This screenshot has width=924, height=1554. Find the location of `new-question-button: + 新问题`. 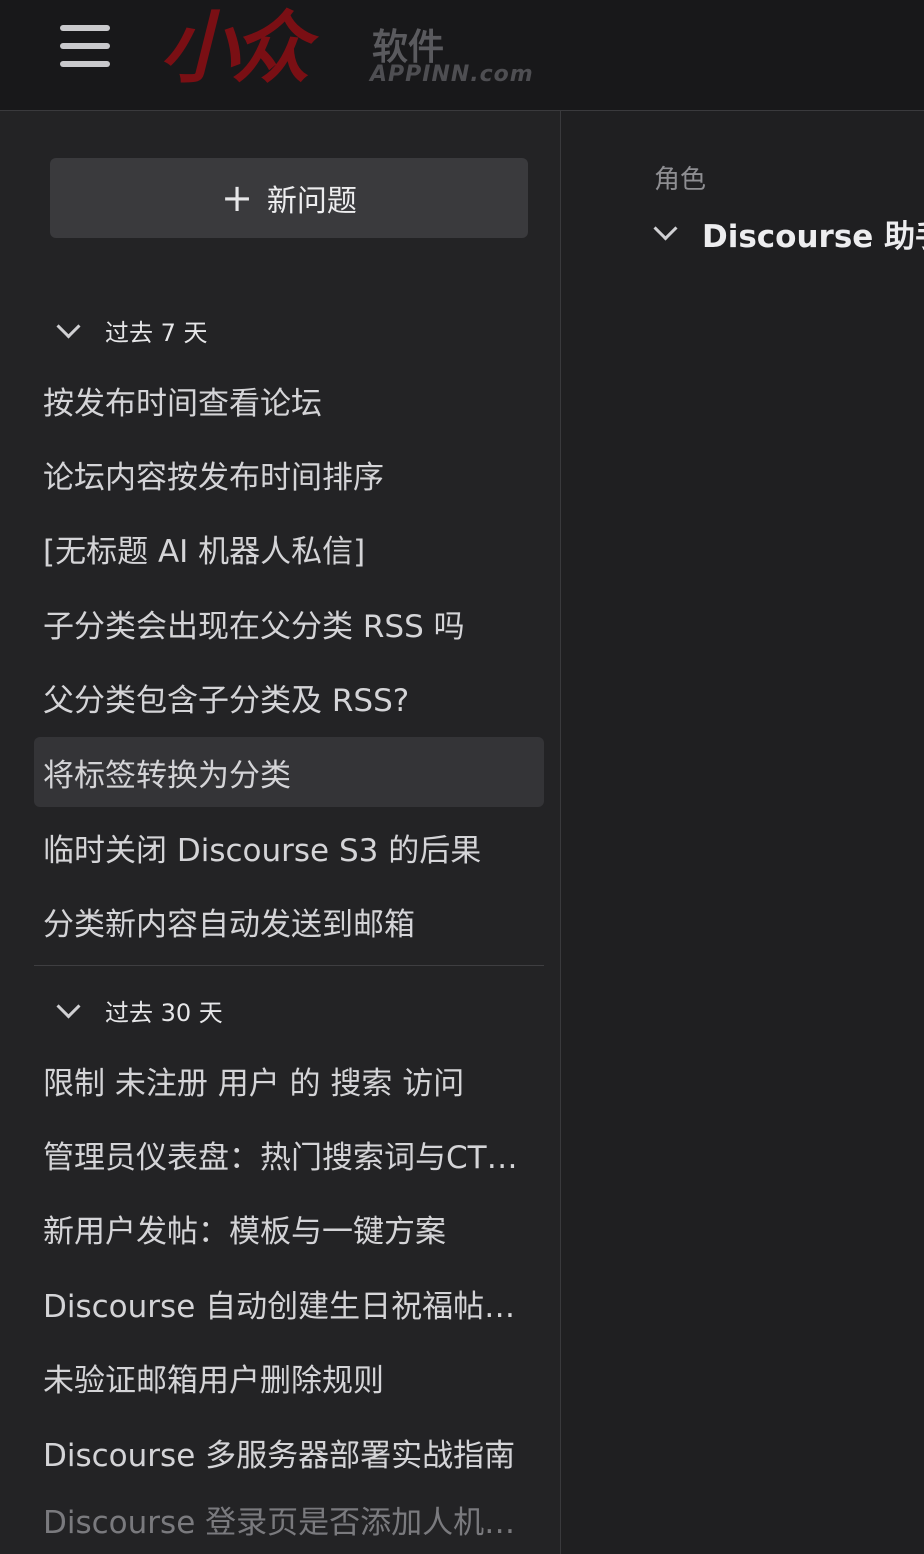

new-question-button: + 新问题 is located at coordinates (289, 198).